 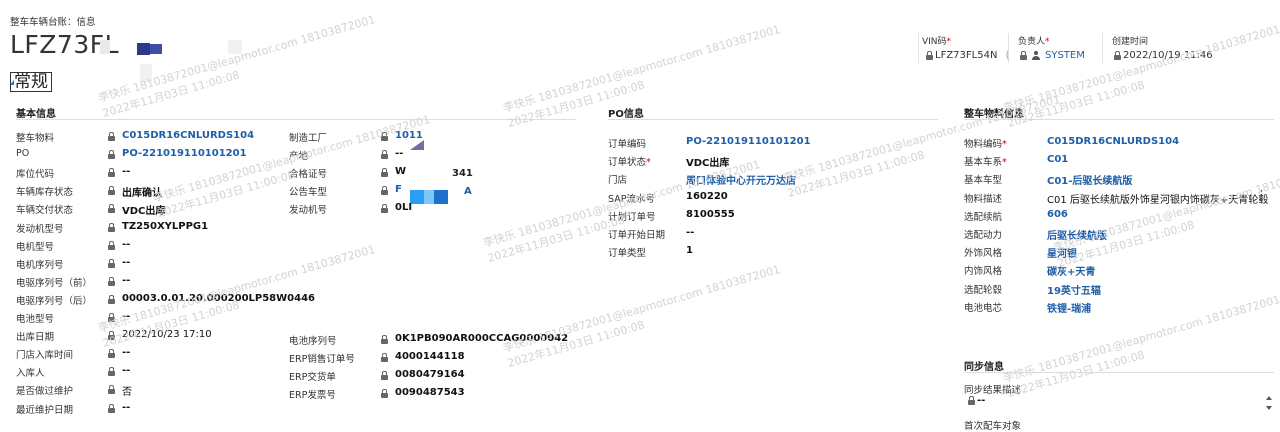 I want to click on po-field-label: 订单编码, so click(x=627, y=144).